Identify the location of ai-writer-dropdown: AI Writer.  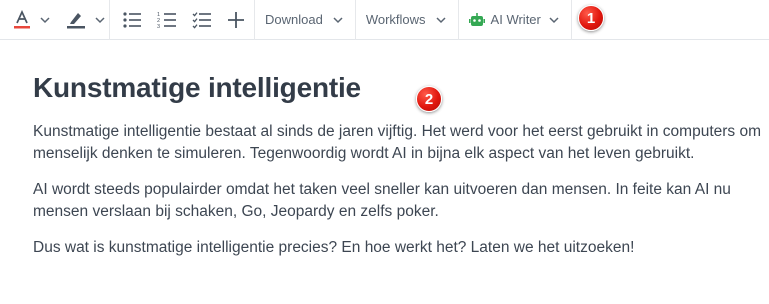
(515, 20).